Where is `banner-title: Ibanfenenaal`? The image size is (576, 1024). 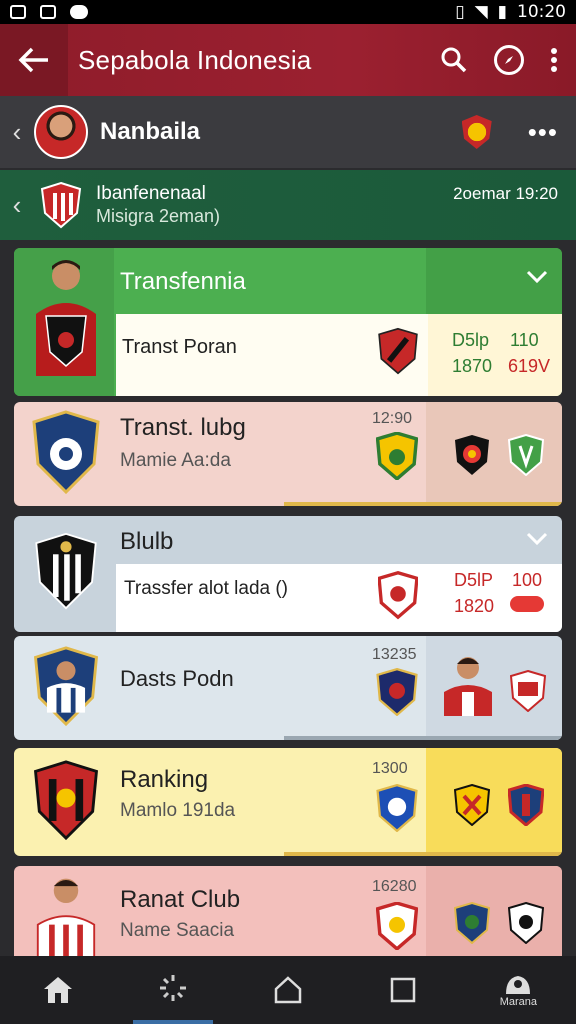
banner-title: Ibanfenenaal is located at coordinates (151, 193).